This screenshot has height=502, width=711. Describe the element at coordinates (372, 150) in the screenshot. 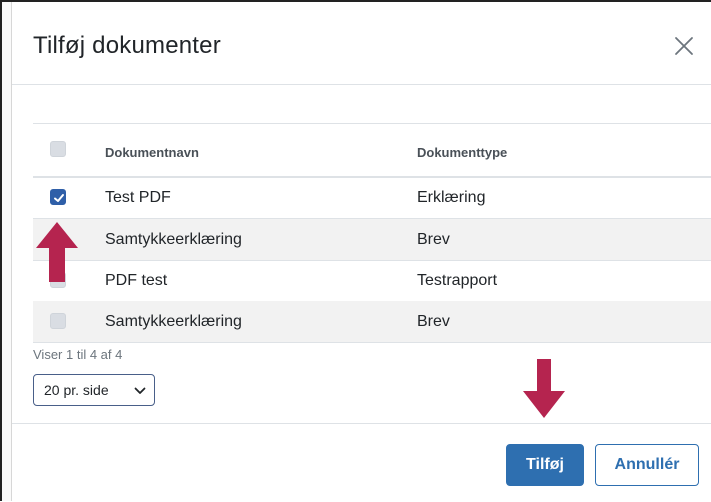

I see `table-header-row: Dokumentnavn Dokumenttype` at that location.